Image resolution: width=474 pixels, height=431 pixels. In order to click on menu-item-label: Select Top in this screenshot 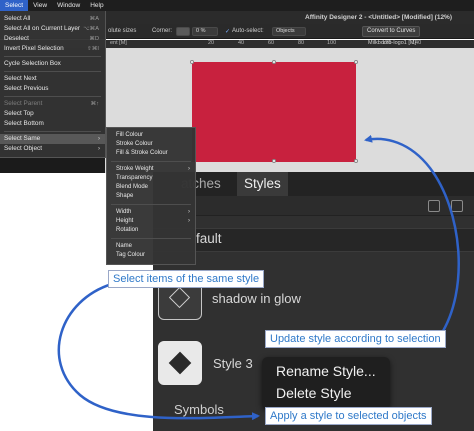, I will do `click(19, 113)`.